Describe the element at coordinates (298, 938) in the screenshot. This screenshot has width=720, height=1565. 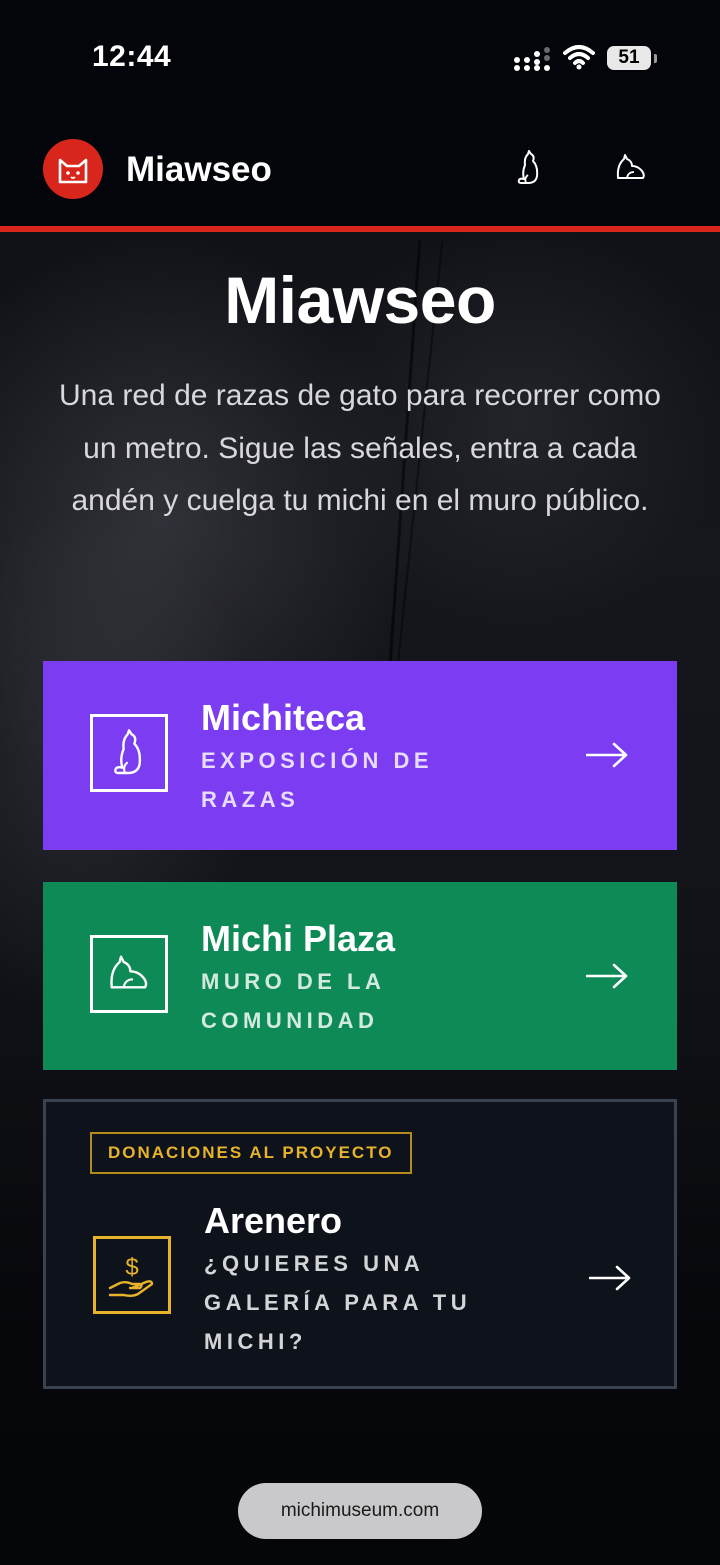
I see `card-title: Michi Plaza` at that location.